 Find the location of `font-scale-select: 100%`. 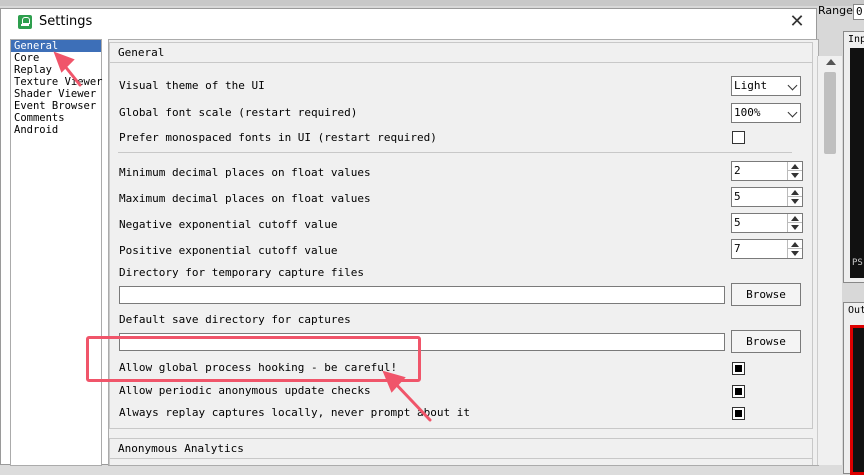

font-scale-select: 100% is located at coordinates (766, 113).